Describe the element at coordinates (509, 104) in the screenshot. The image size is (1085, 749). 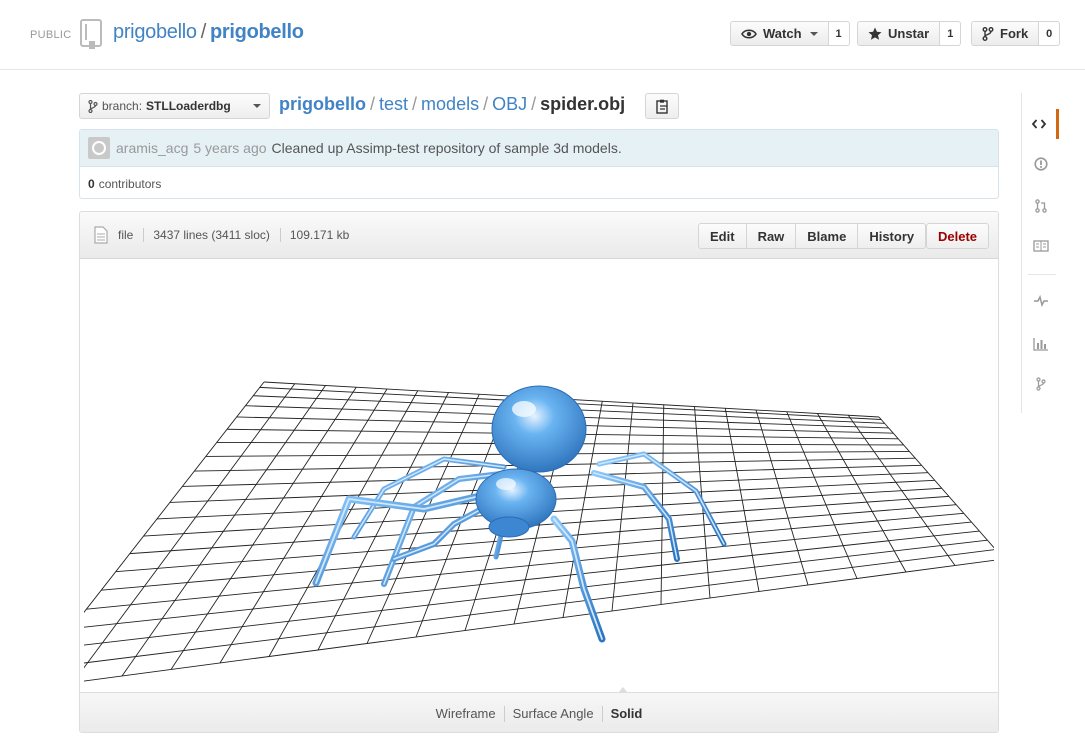
I see `breadcrumb-obj-link: OBJ` at that location.